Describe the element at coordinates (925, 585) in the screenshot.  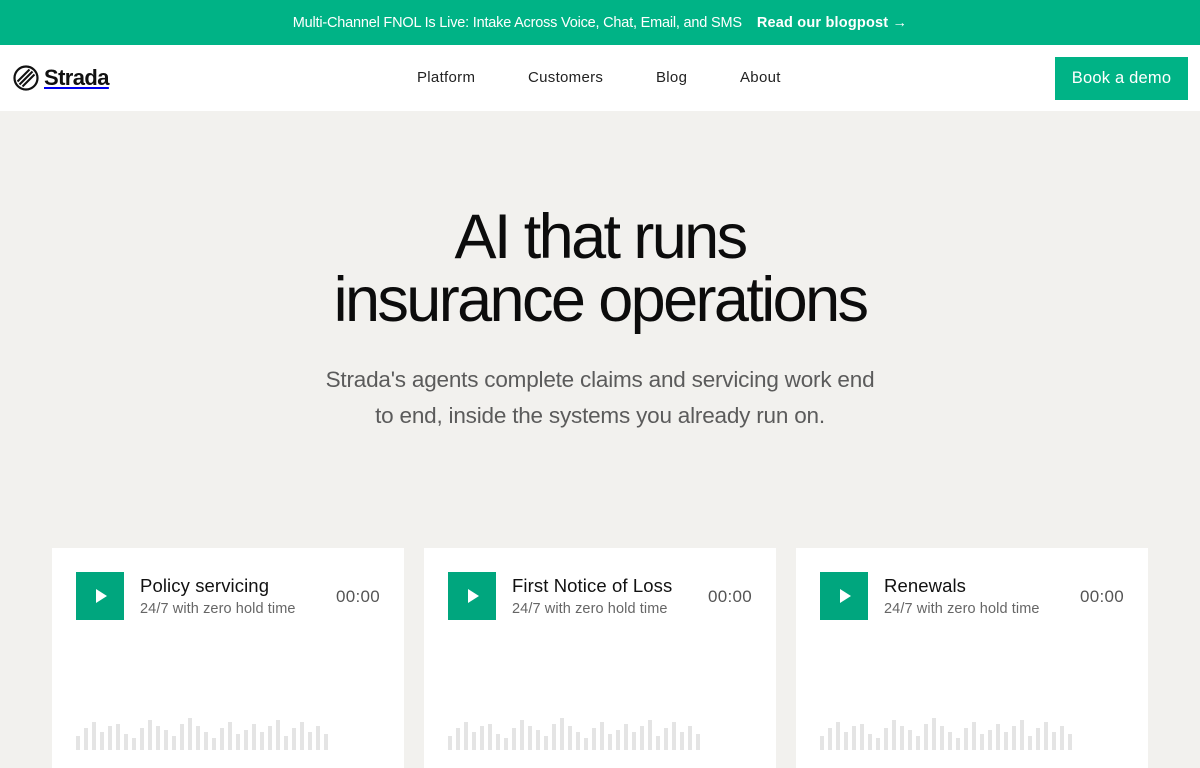
I see `card-title: Renewals` at that location.